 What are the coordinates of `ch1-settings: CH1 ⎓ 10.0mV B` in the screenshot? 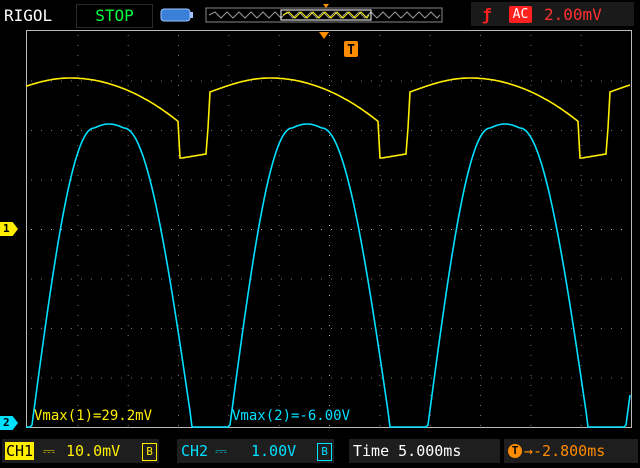 It's located at (80, 451).